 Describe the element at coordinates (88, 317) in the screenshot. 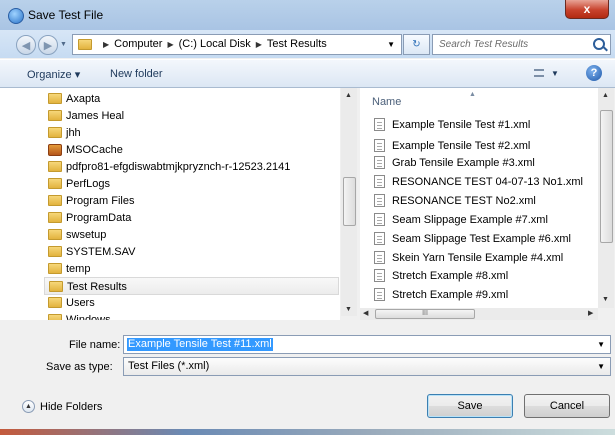

I see `nav-item-label: Windows` at that location.